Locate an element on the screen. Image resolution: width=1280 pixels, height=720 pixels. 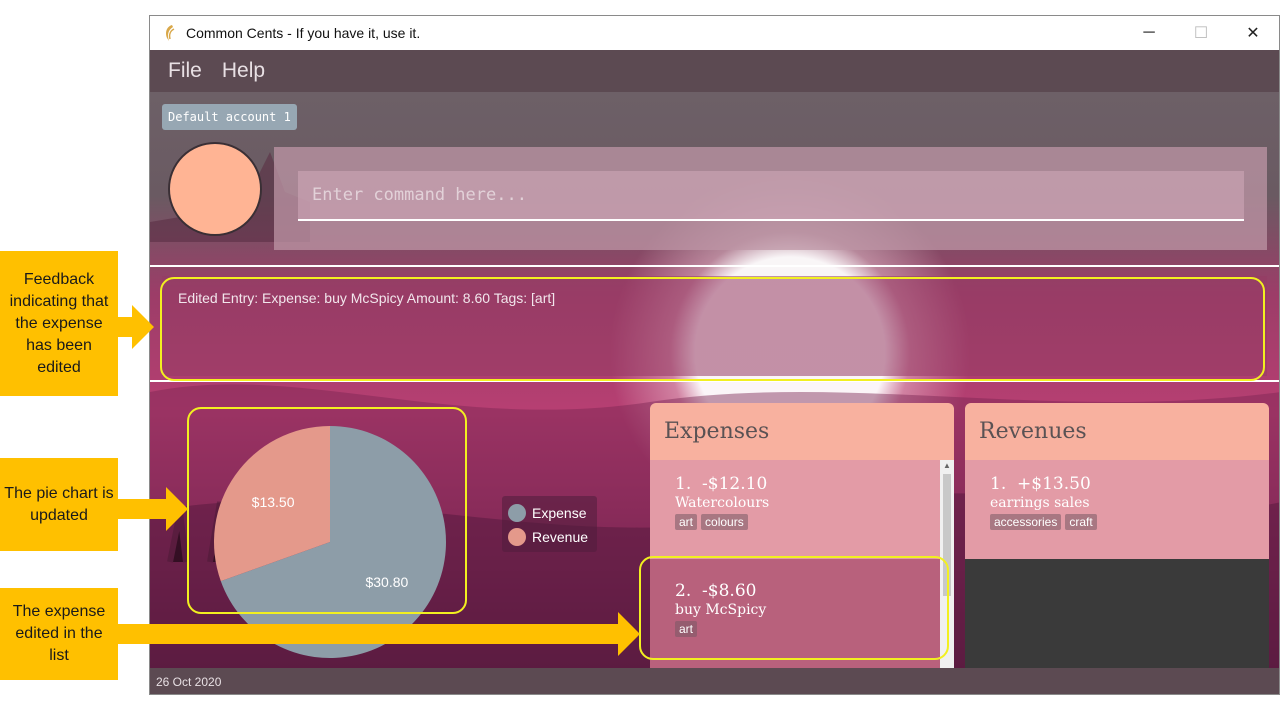
arrow-list is located at coordinates (379, 634).